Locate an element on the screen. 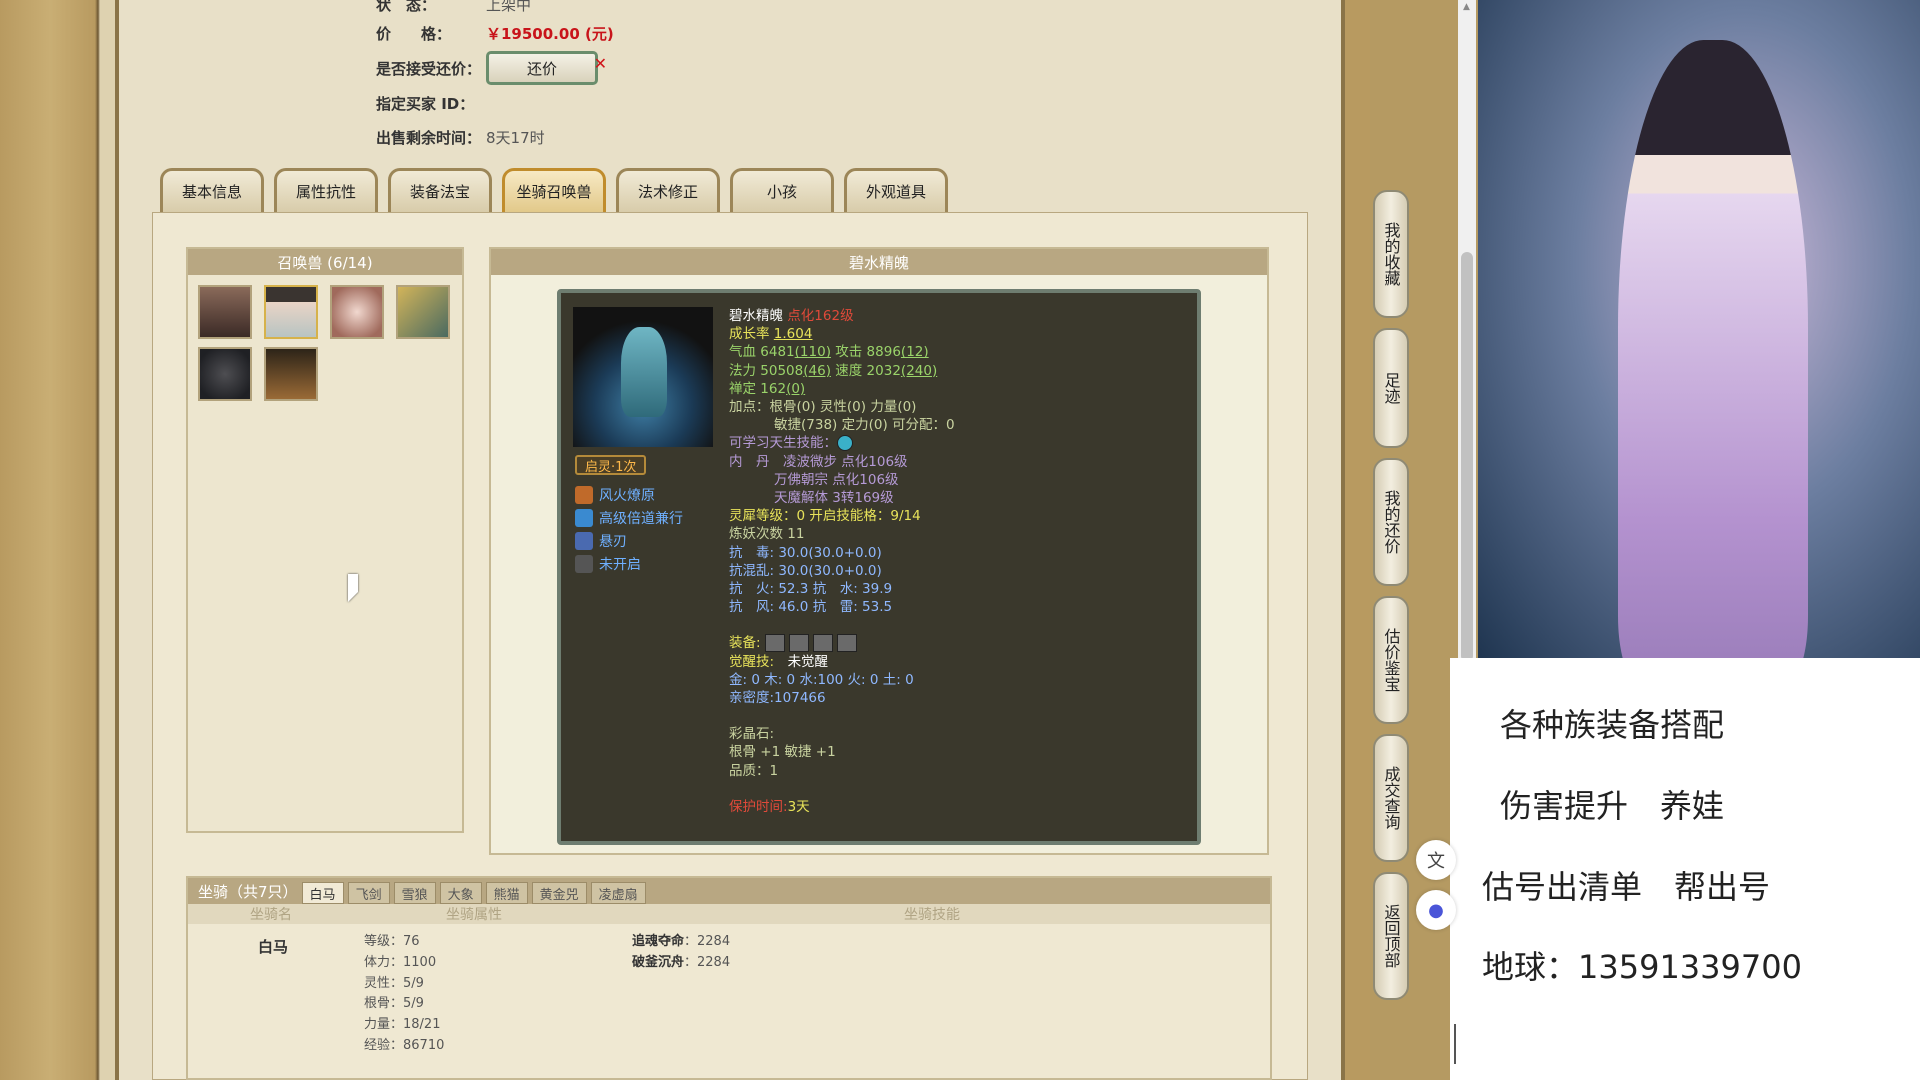  skill-label: 风火燎原 is located at coordinates (627, 495).